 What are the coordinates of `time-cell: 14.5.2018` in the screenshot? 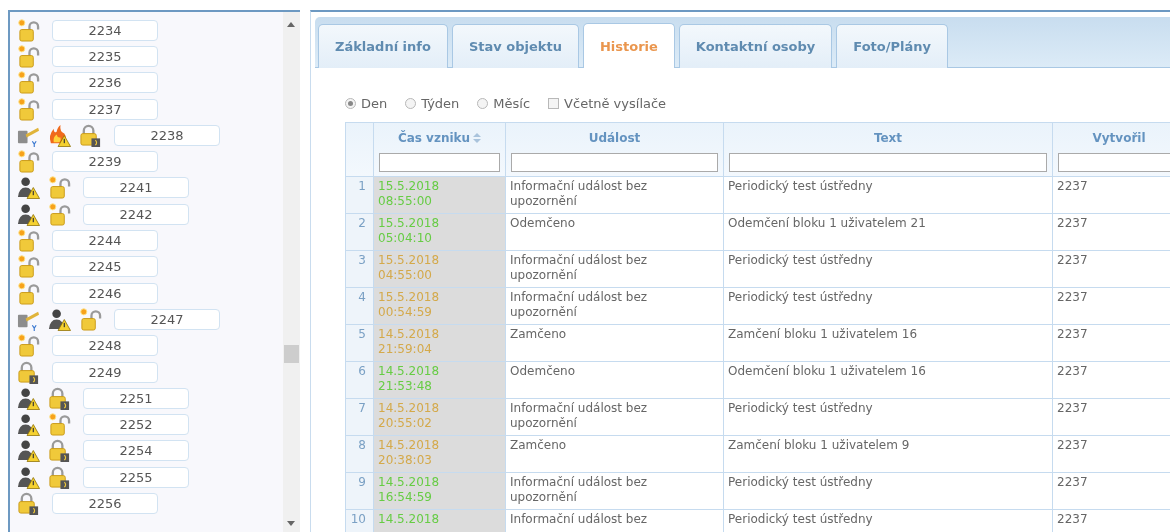 It's located at (440, 521).